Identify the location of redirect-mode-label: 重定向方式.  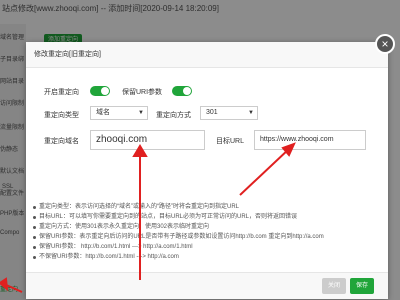
(173, 115).